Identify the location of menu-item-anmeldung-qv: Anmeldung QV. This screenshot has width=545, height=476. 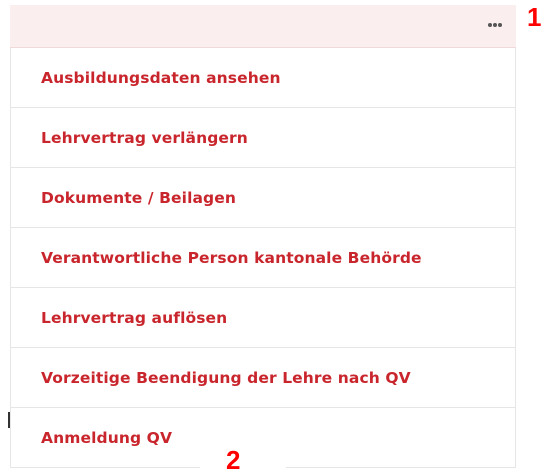
(263, 438).